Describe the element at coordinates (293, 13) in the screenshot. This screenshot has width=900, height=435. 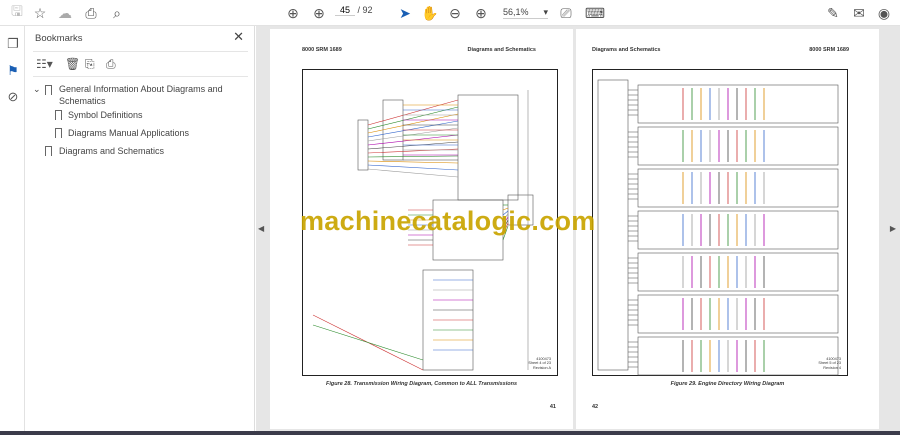
I see `previous-page-button: ⊕` at that location.